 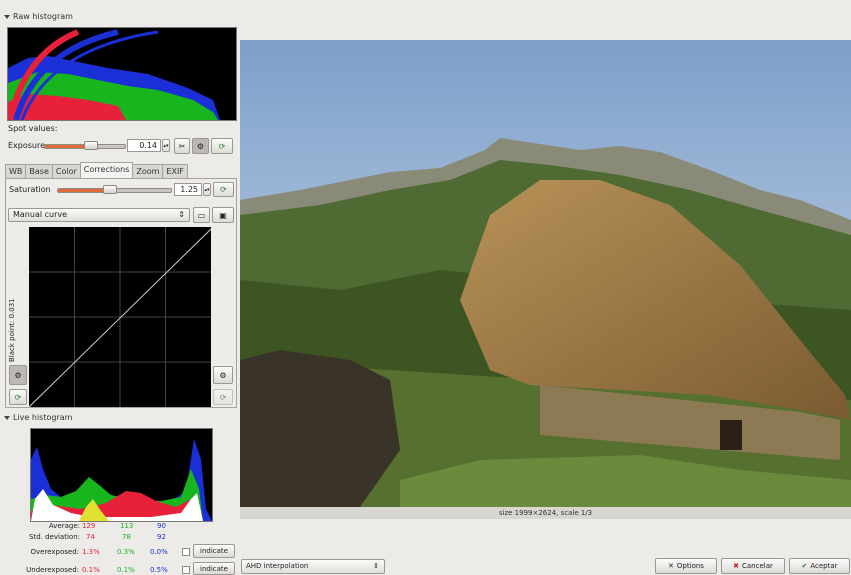 I want to click on curve-select: Manual curve ⇕, so click(x=99, y=215).